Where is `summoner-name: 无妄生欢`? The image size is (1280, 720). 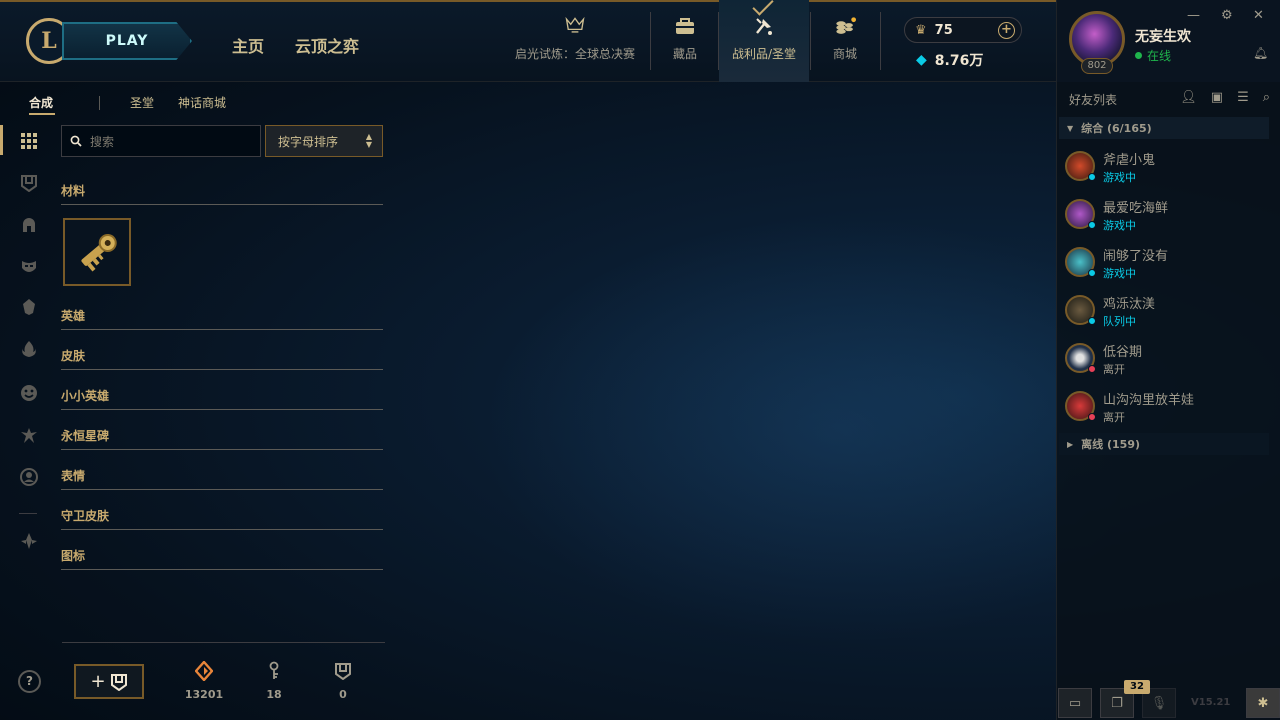
summoner-name: 无妄生欢 is located at coordinates (1163, 37).